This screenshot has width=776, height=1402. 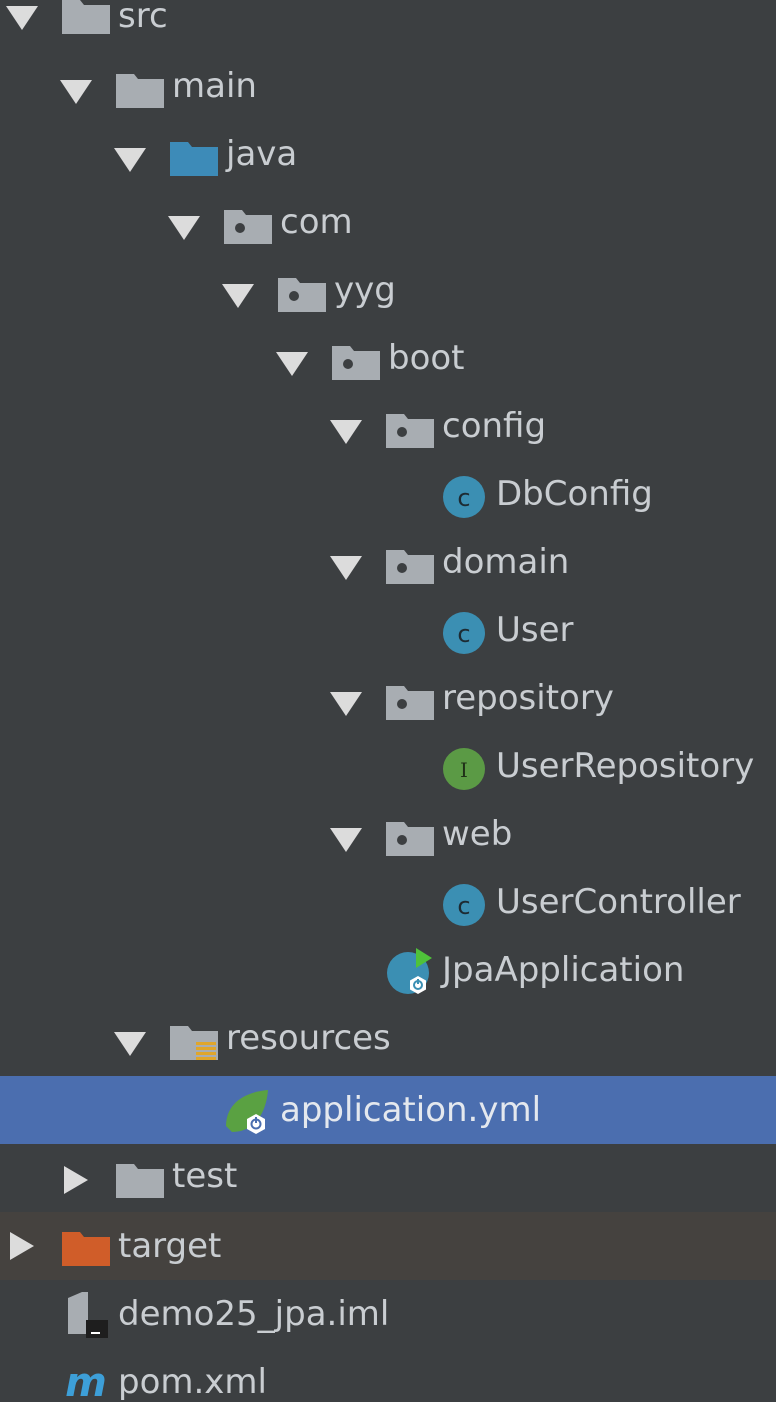 I want to click on tree-item-demo25-jpa-iml: demo25_jpa.iml, so click(x=388, y=1322).